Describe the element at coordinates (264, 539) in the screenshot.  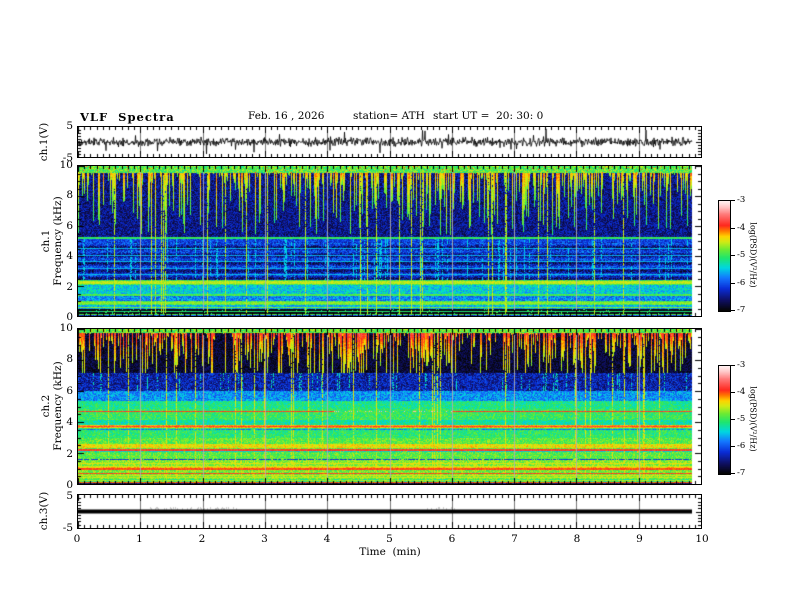
I see `x-tick-label: 3` at that location.